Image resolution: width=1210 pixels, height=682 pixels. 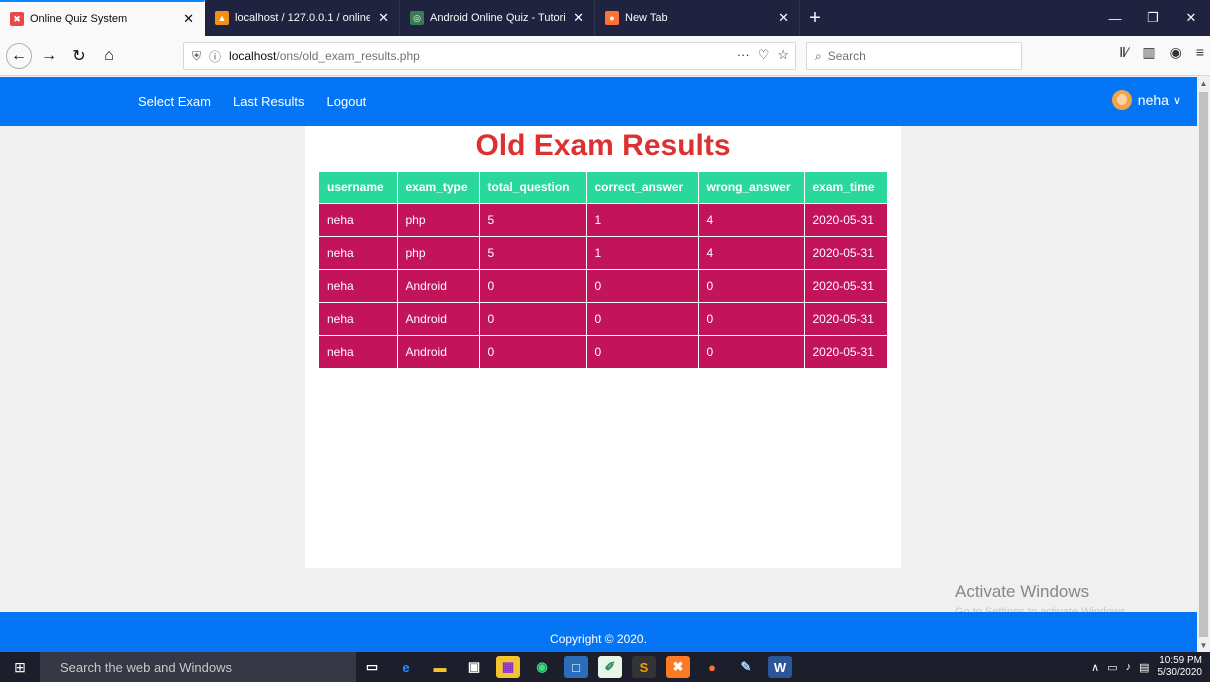 I want to click on clock-time: 10:59 PM, so click(x=1180, y=660).